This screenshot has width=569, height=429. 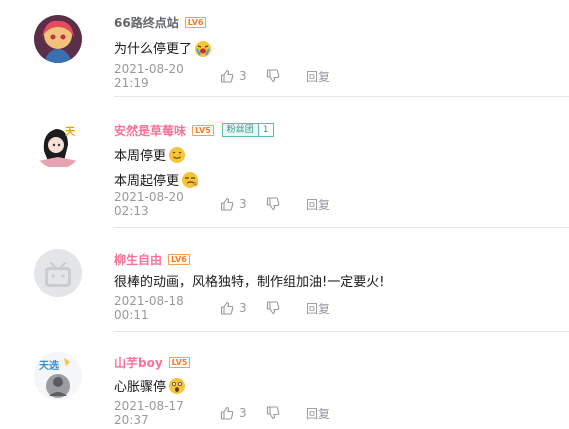 I want to click on username: 柳生自由, so click(x=138, y=259).